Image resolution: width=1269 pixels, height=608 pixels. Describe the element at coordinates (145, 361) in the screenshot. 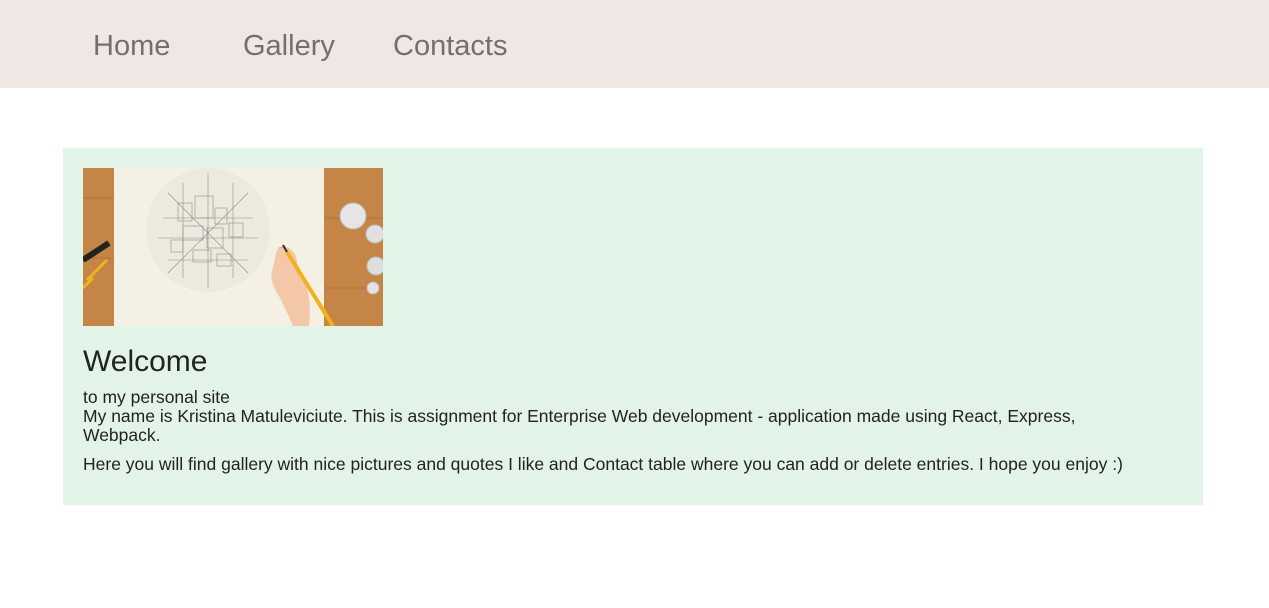

I see `welcome-heading: Welcome` at that location.